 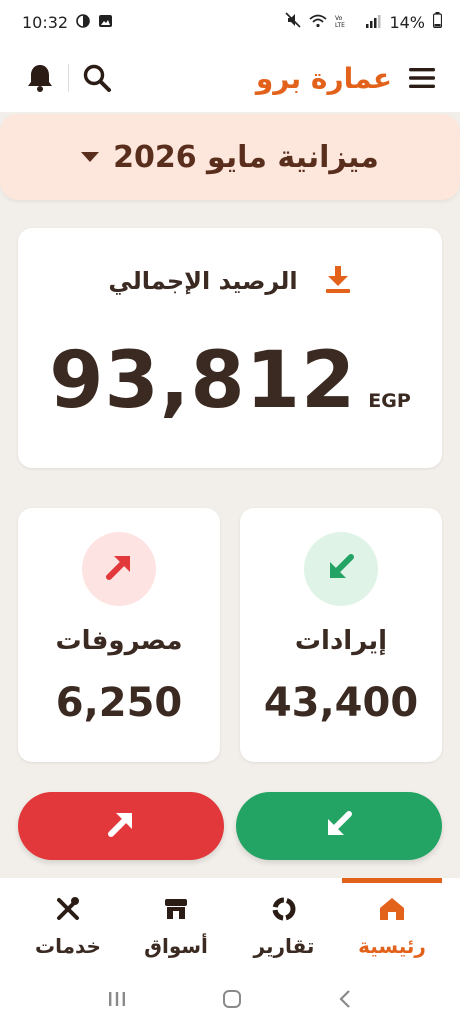 What do you see at coordinates (40, 78) in the screenshot?
I see `bell-icon` at bounding box center [40, 78].